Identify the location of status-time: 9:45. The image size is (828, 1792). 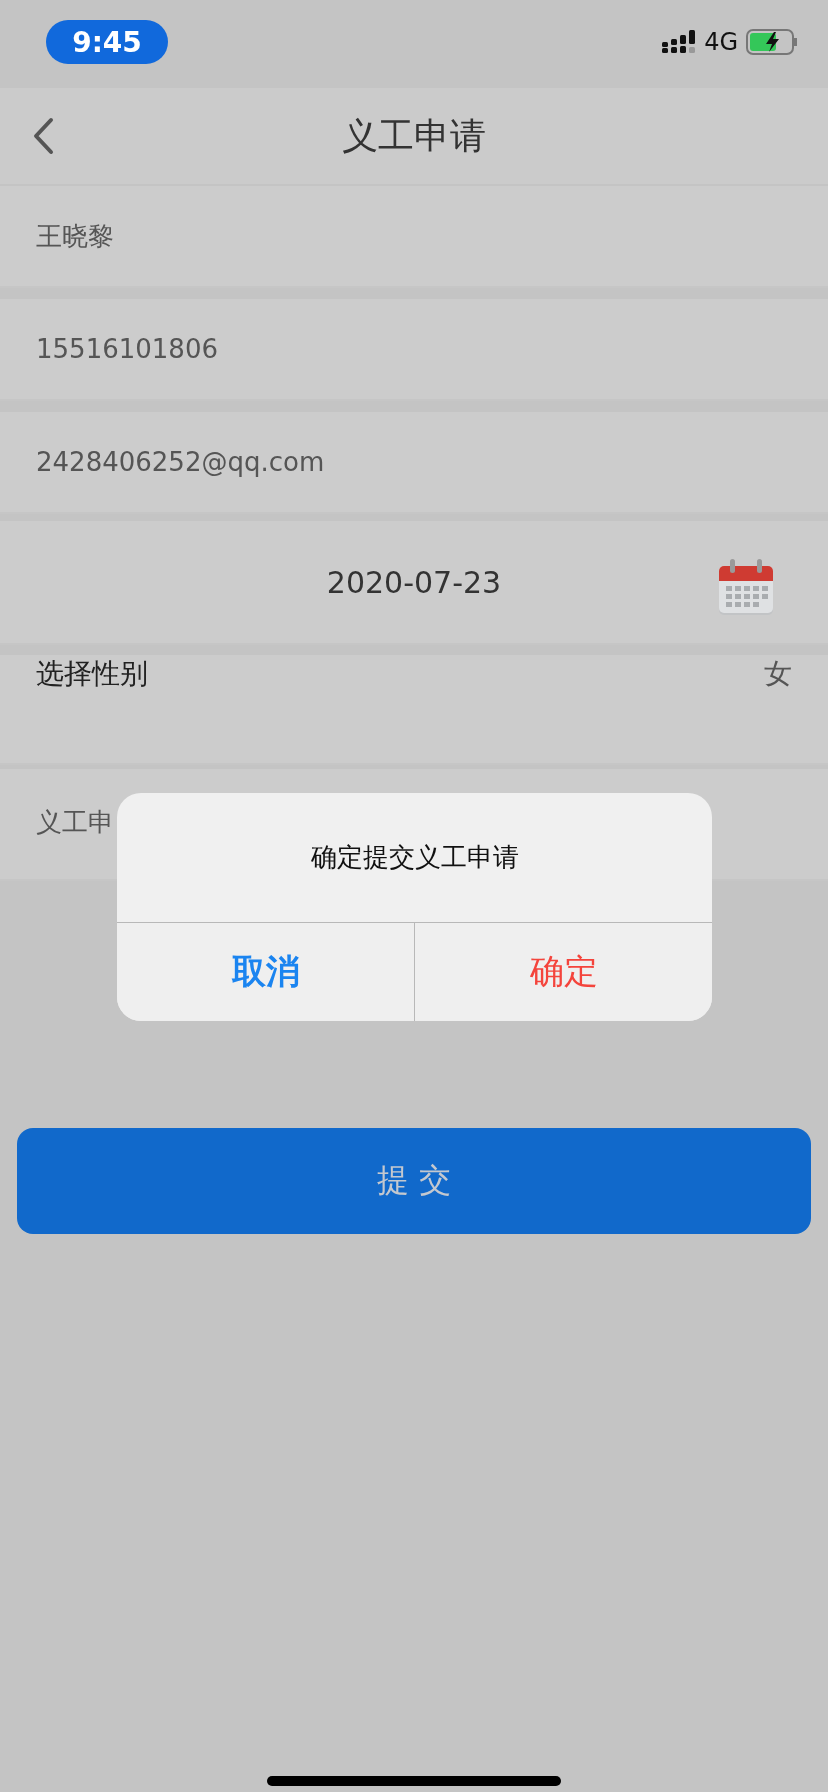
(107, 42).